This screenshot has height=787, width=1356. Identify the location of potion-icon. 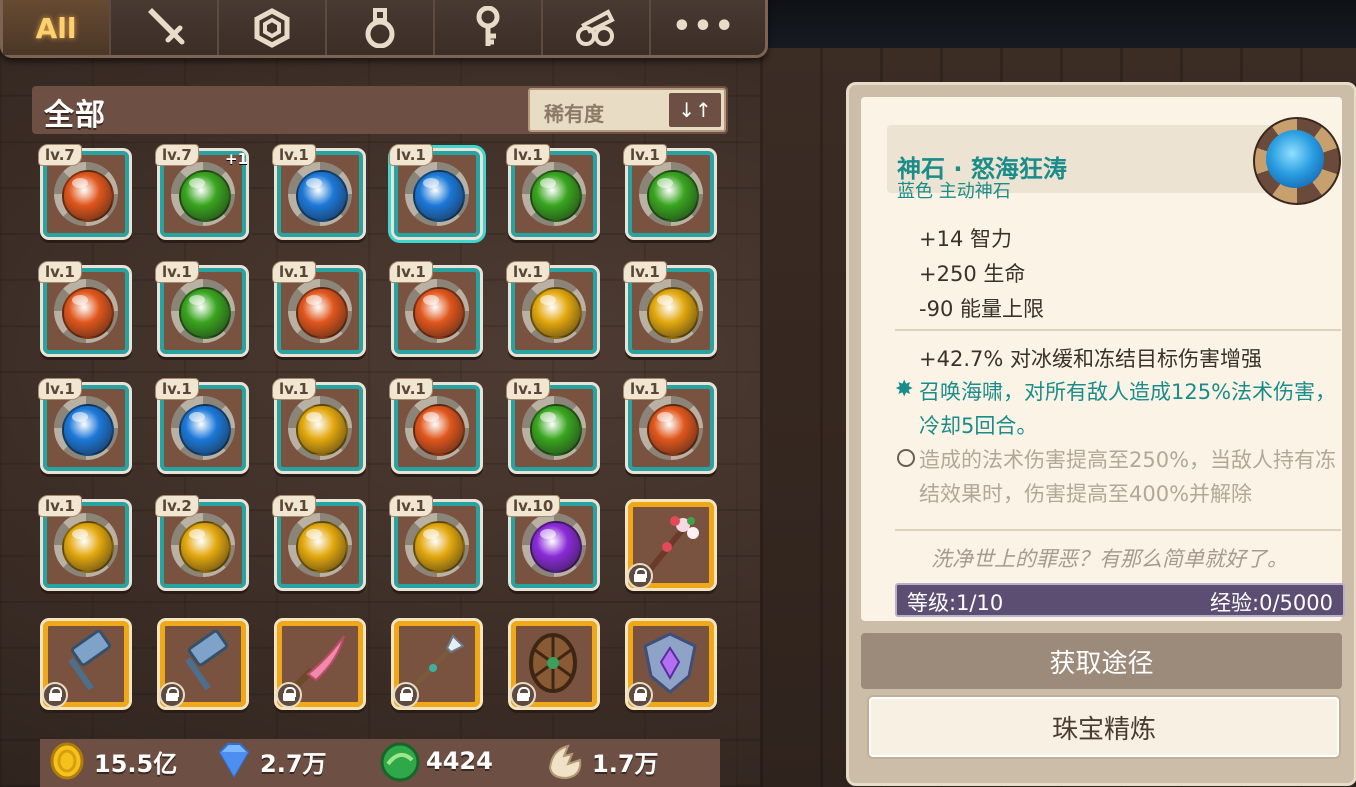
(380, 28).